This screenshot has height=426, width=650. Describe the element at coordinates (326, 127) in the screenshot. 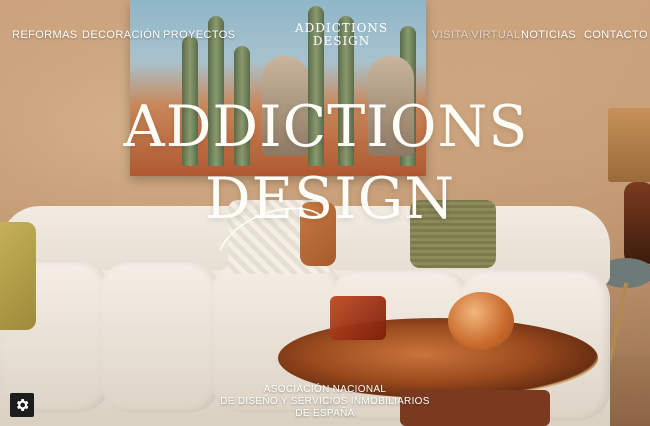

I see `brand-title-line1: ADDICTIONS` at that location.